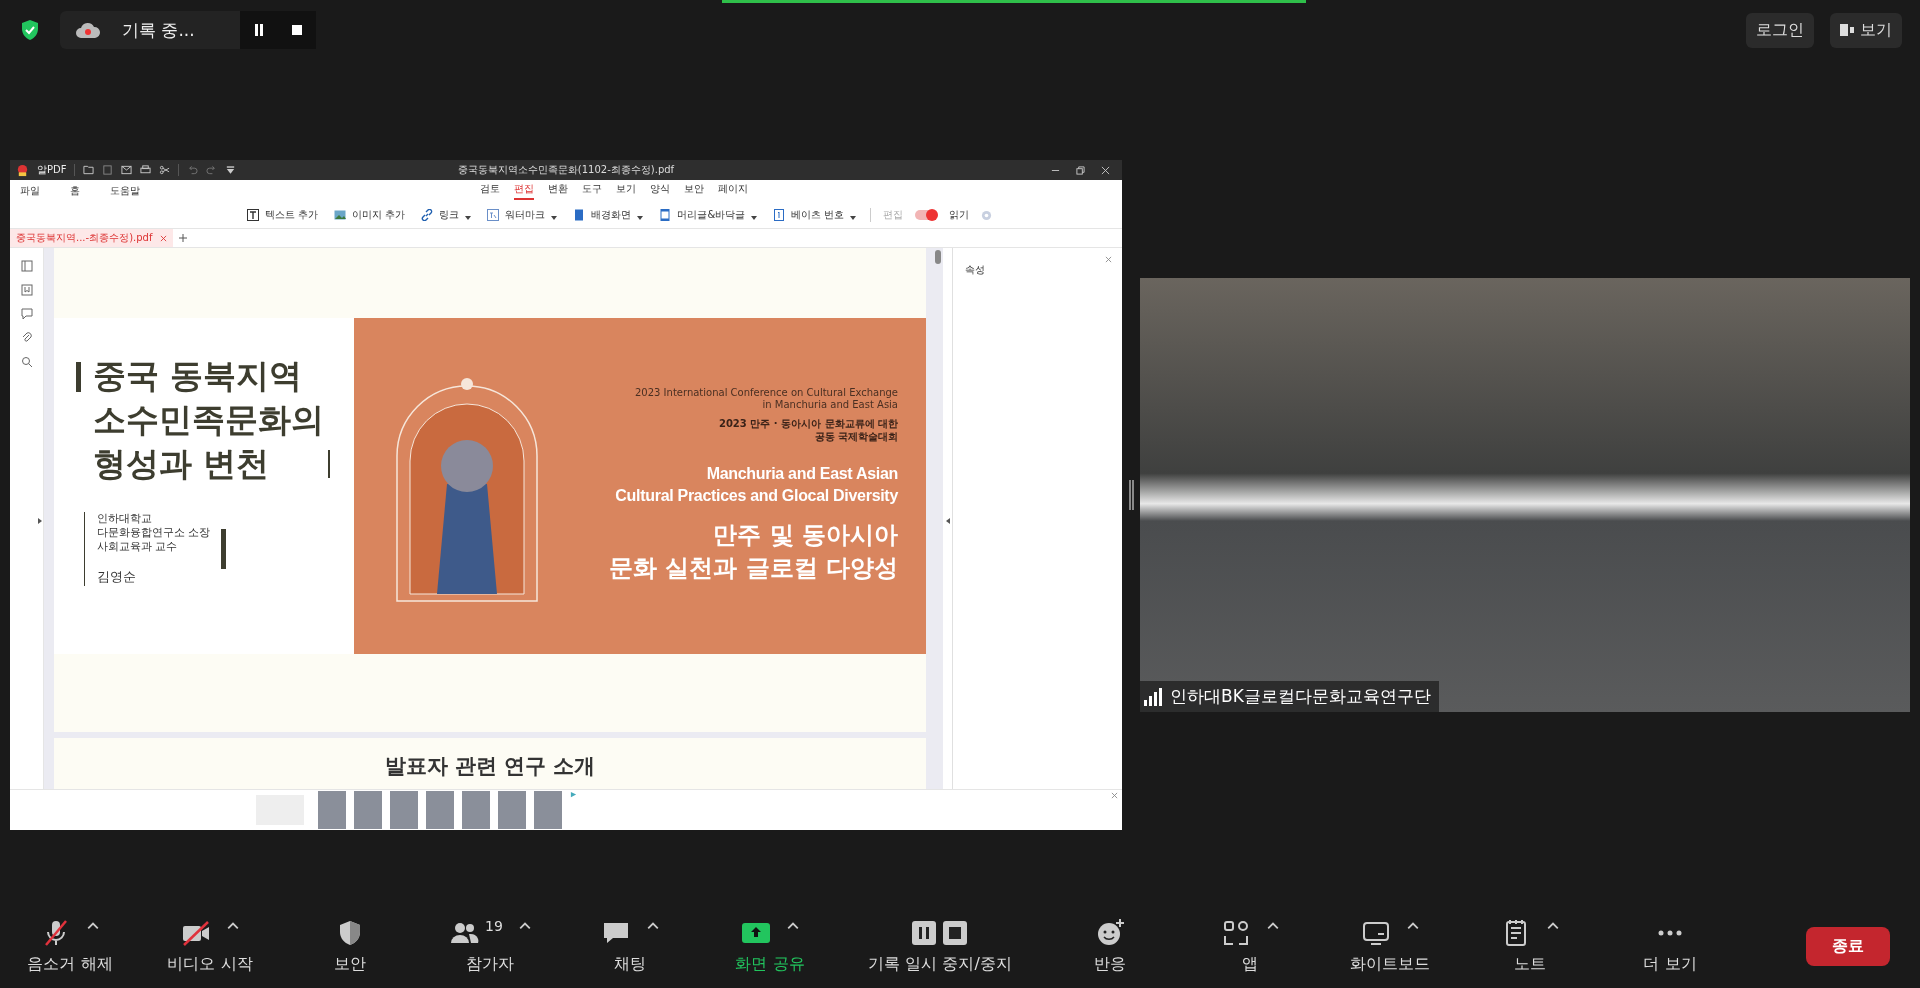  Describe the element at coordinates (579, 215) in the screenshot. I see `page-background-icon` at that location.